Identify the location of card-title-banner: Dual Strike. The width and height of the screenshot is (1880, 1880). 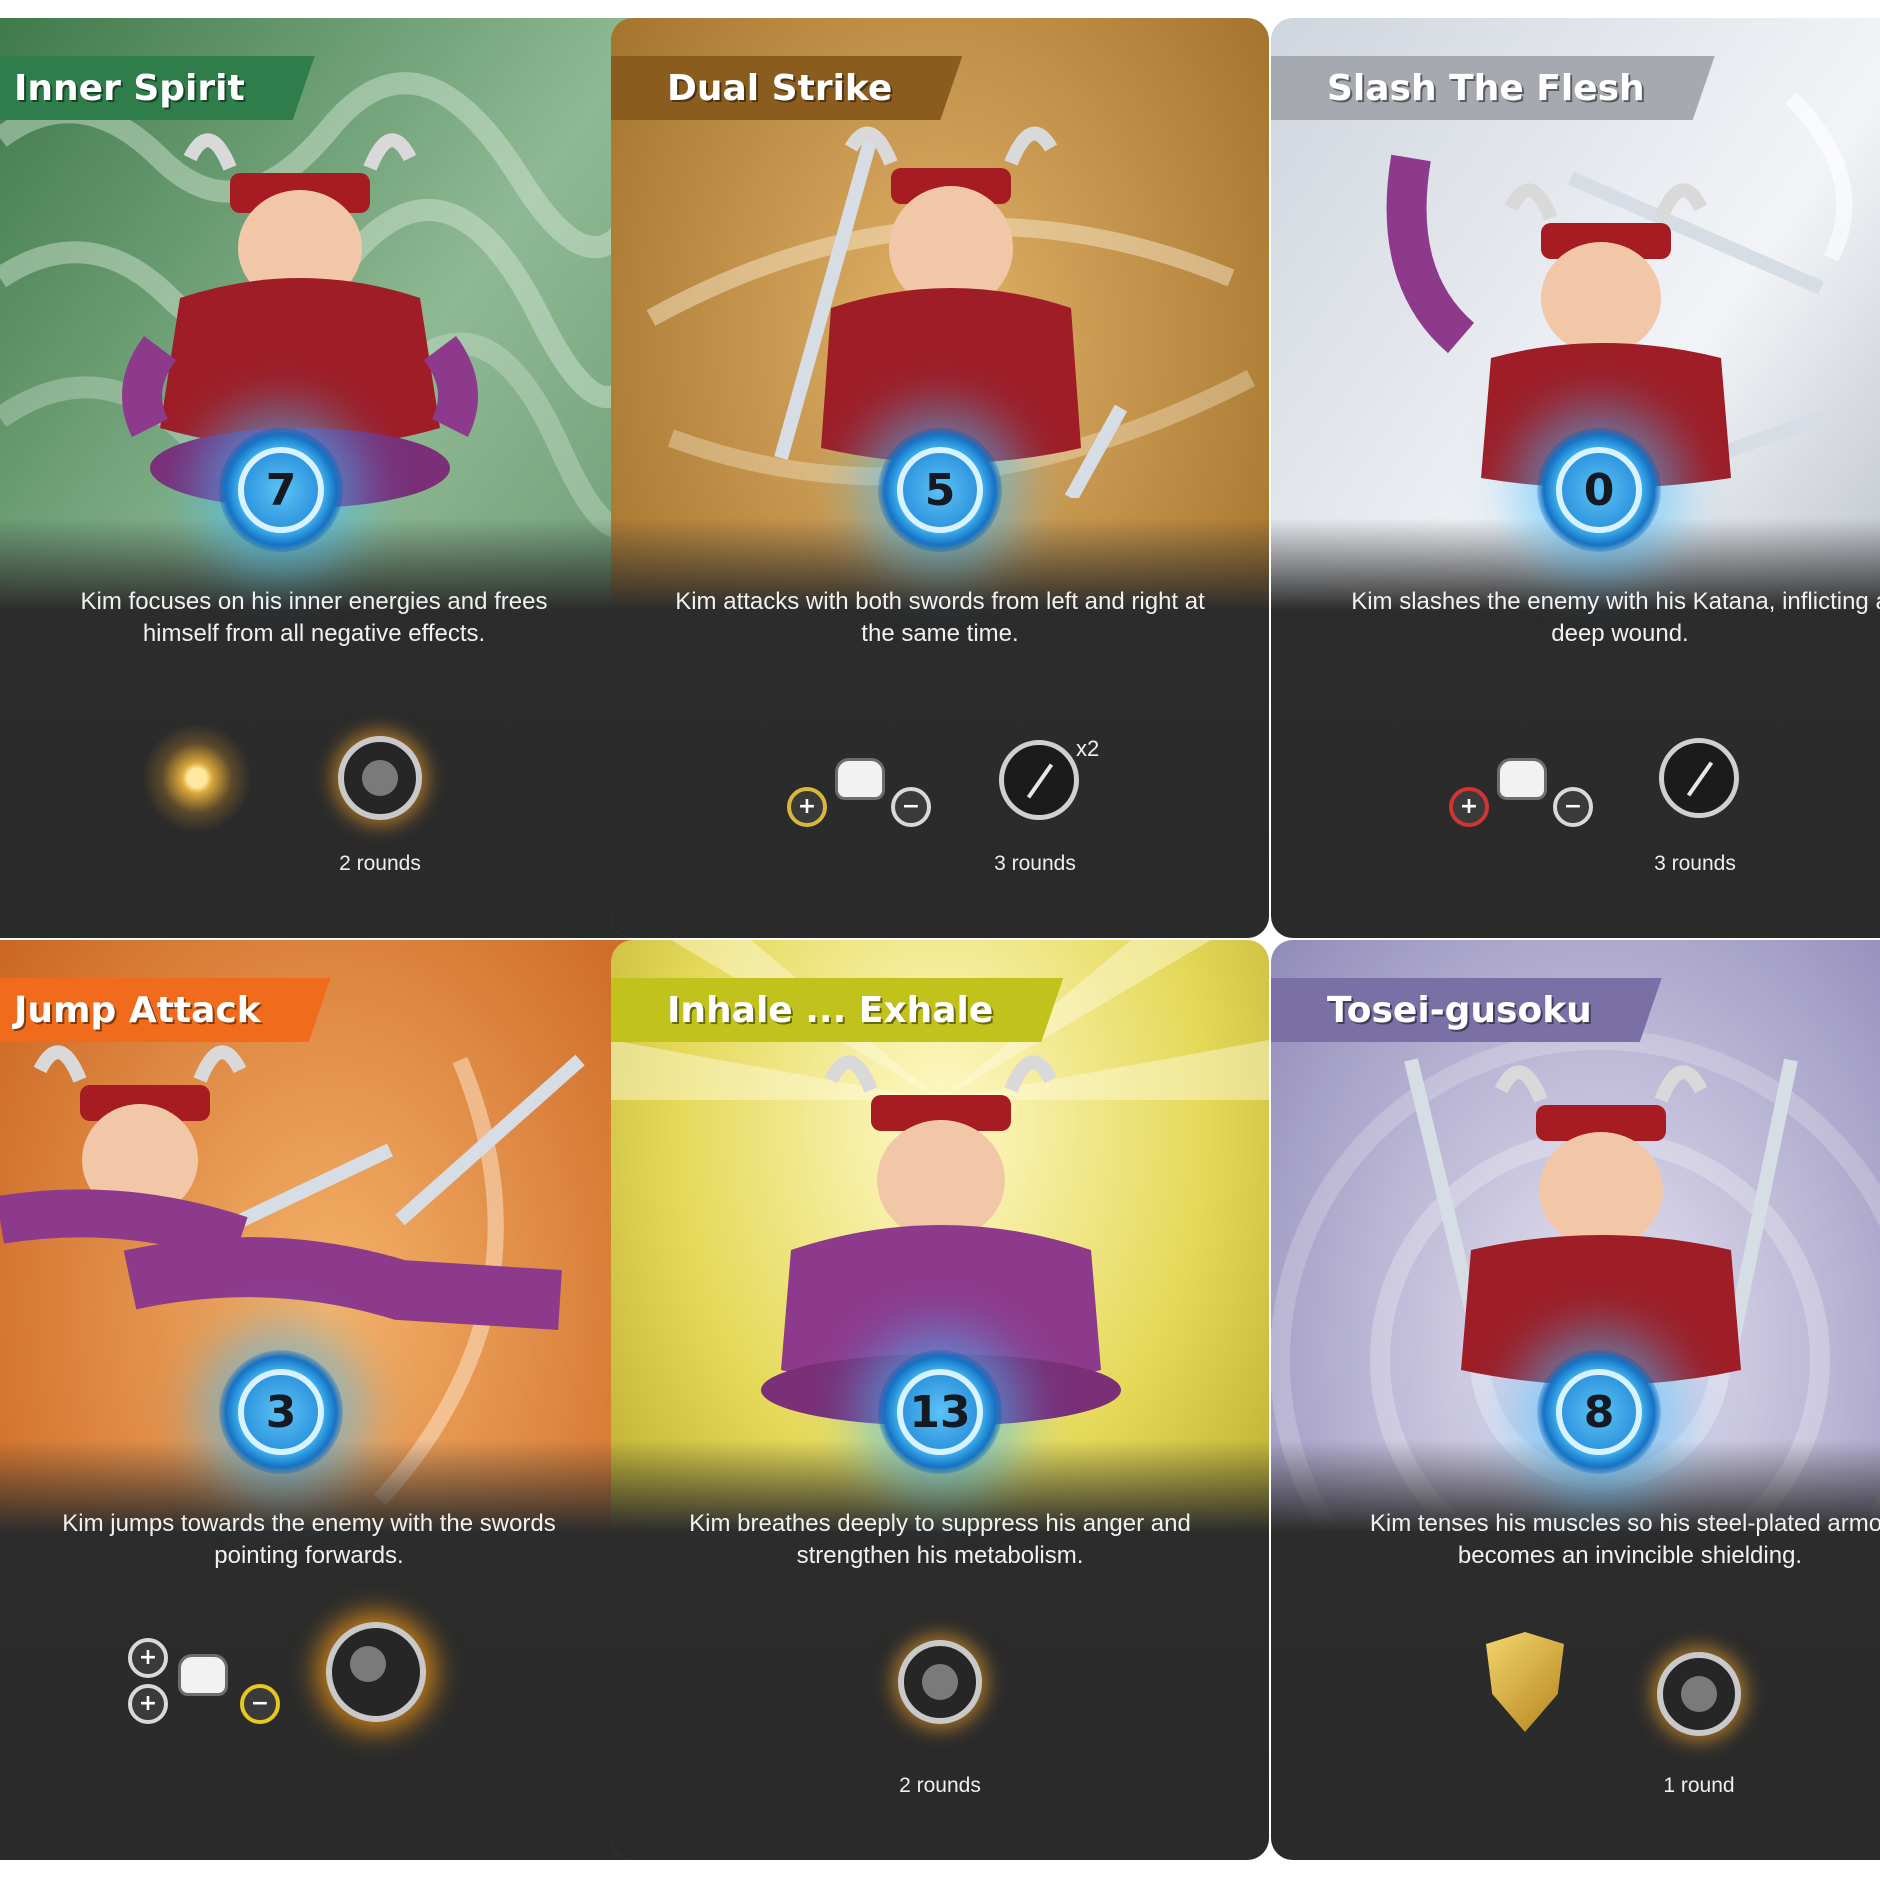
(786, 88).